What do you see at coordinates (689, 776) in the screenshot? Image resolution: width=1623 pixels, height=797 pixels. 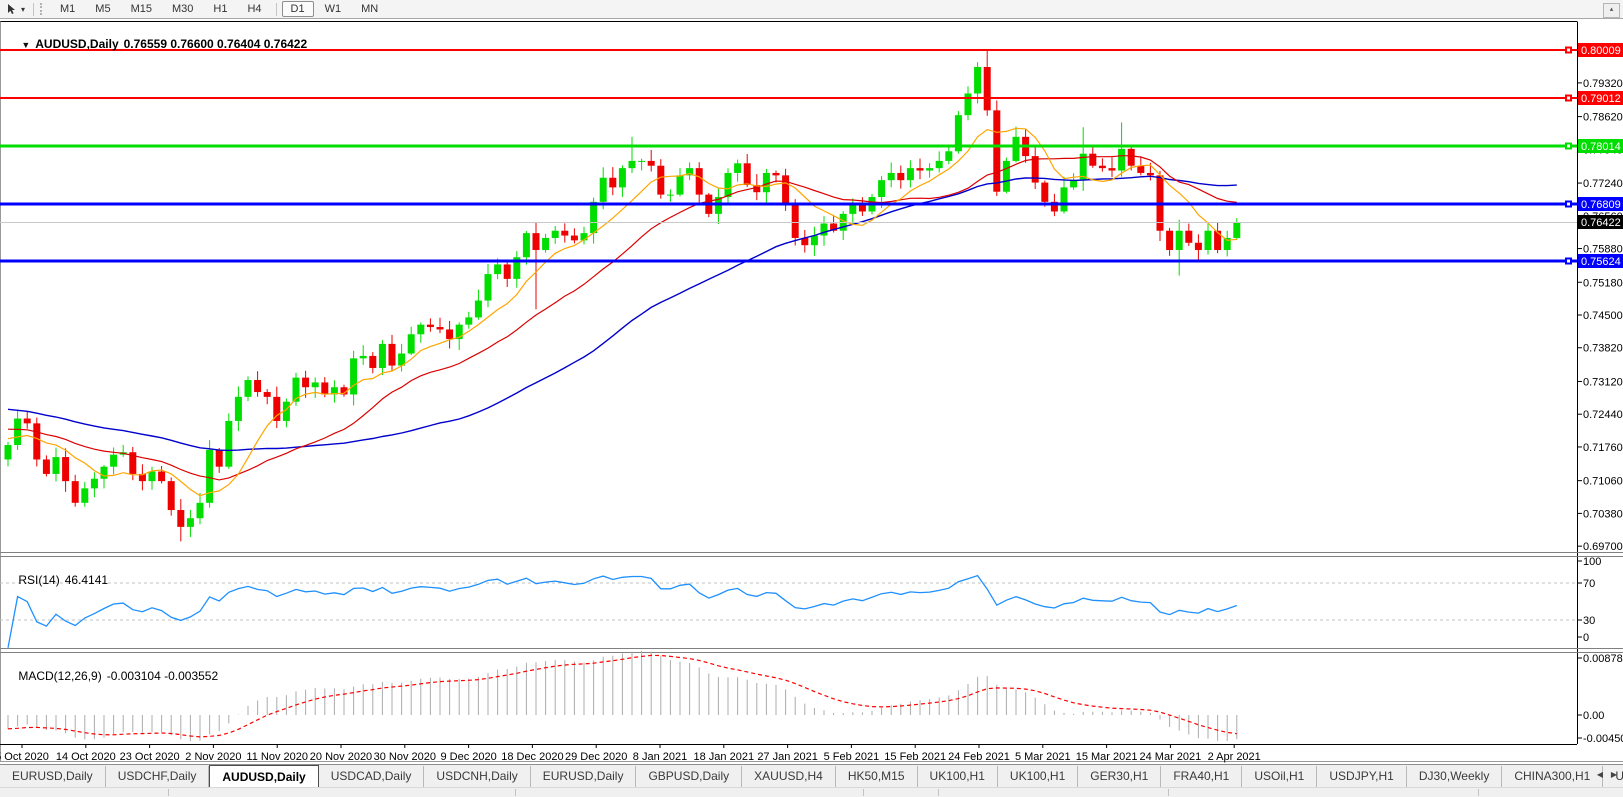 I see `tab-gbpusd-daily: GBPUSD,Daily` at bounding box center [689, 776].